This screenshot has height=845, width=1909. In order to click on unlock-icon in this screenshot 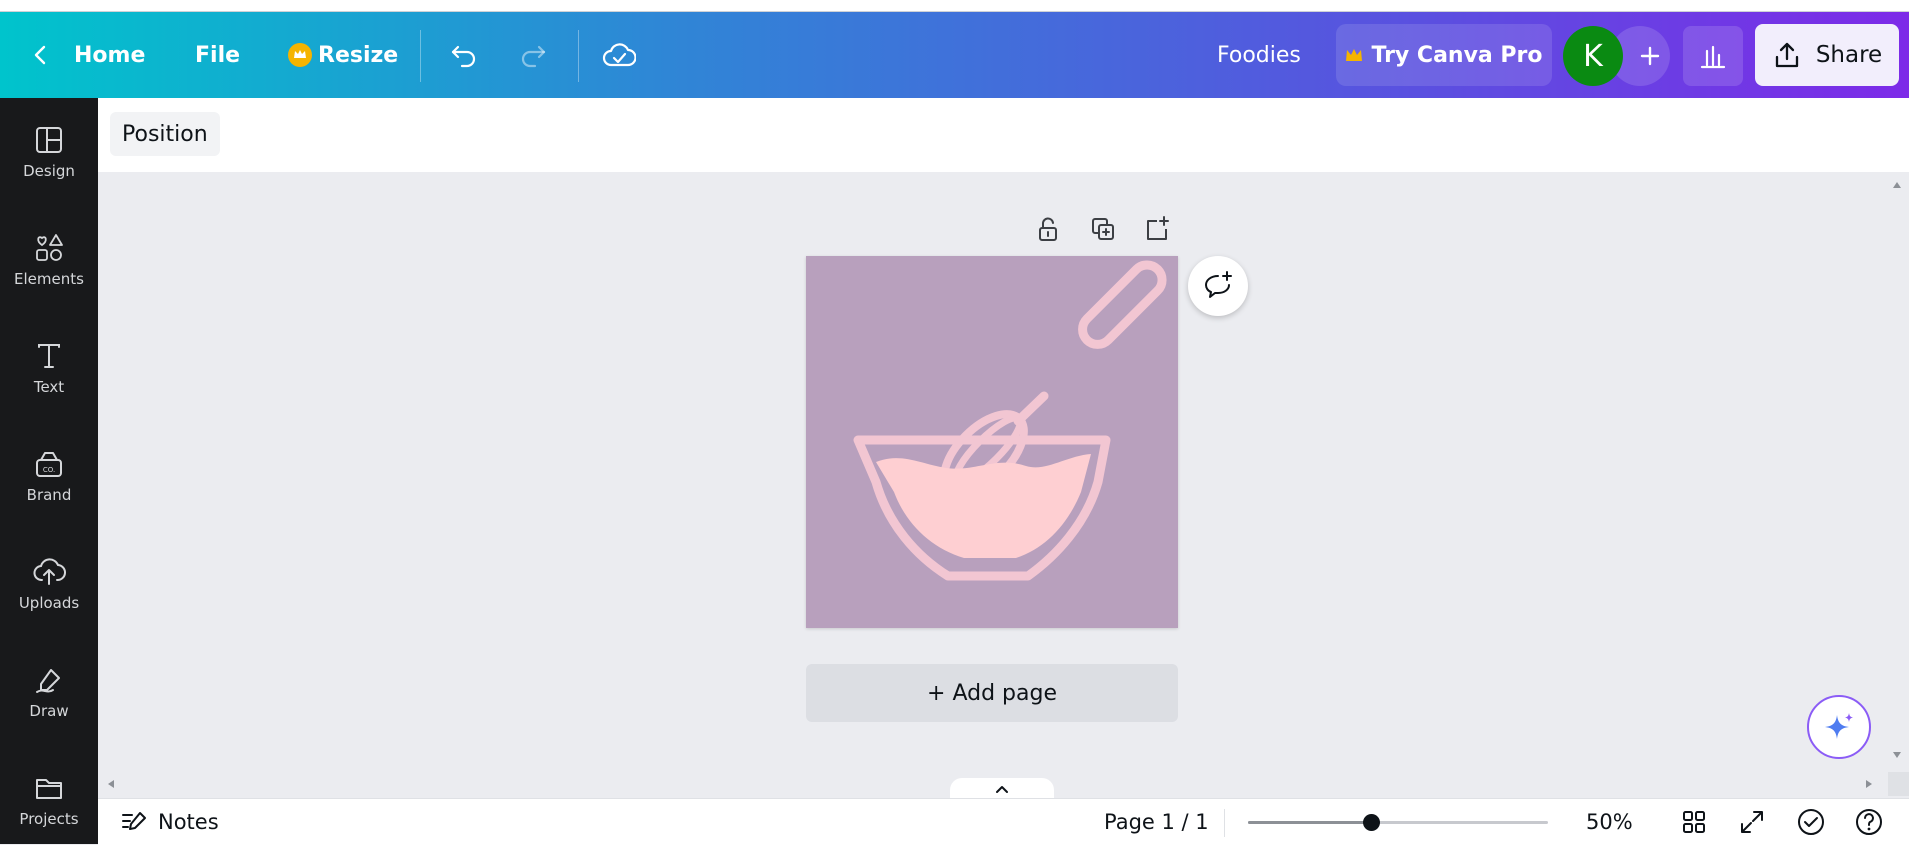, I will do `click(1048, 229)`.